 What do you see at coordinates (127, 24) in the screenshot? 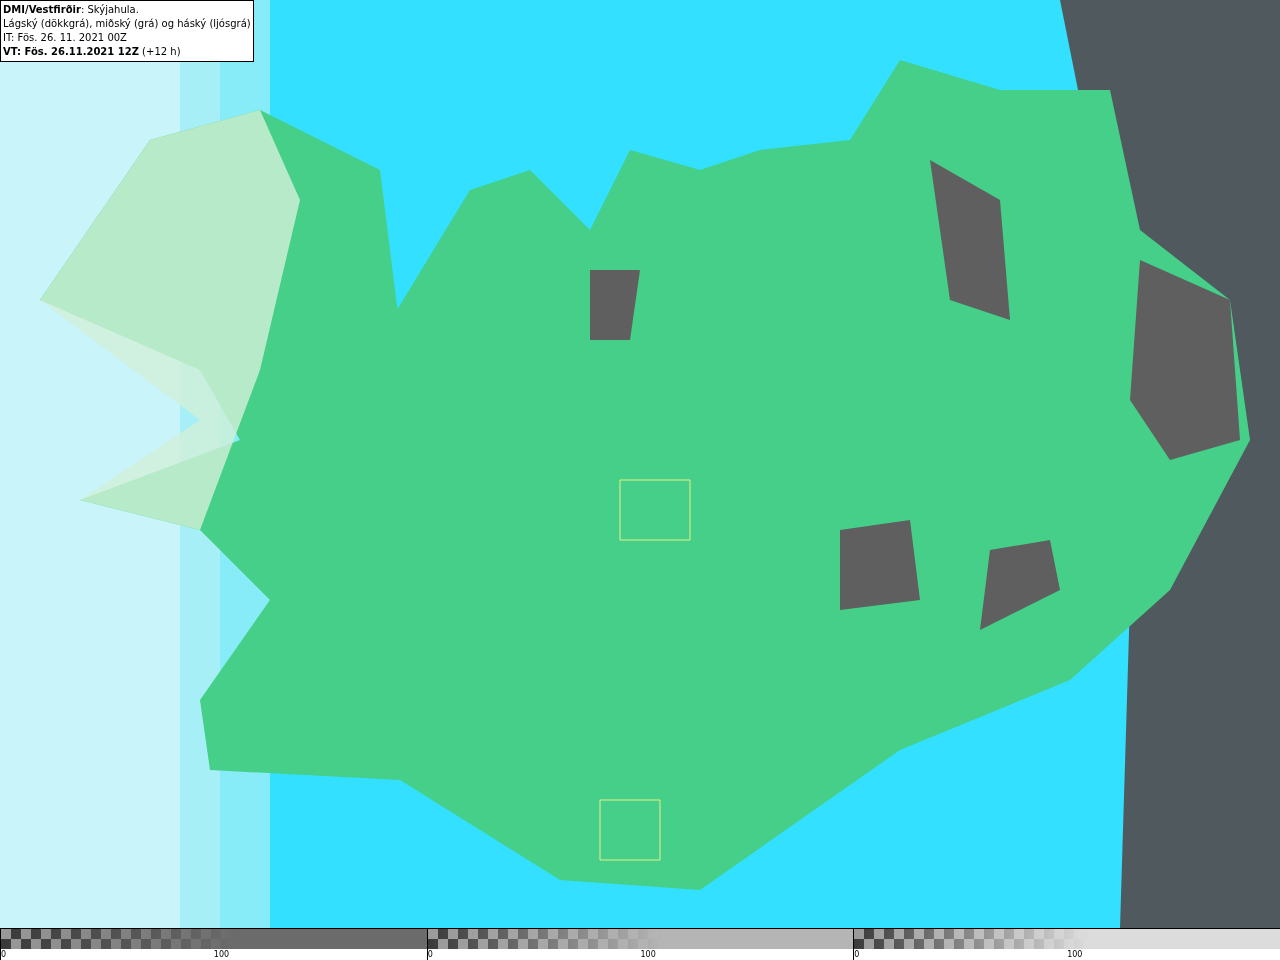
I see `info-text: Lágský (dökkgrá), miðský (grá) og háský (ljósgrá)` at bounding box center [127, 24].